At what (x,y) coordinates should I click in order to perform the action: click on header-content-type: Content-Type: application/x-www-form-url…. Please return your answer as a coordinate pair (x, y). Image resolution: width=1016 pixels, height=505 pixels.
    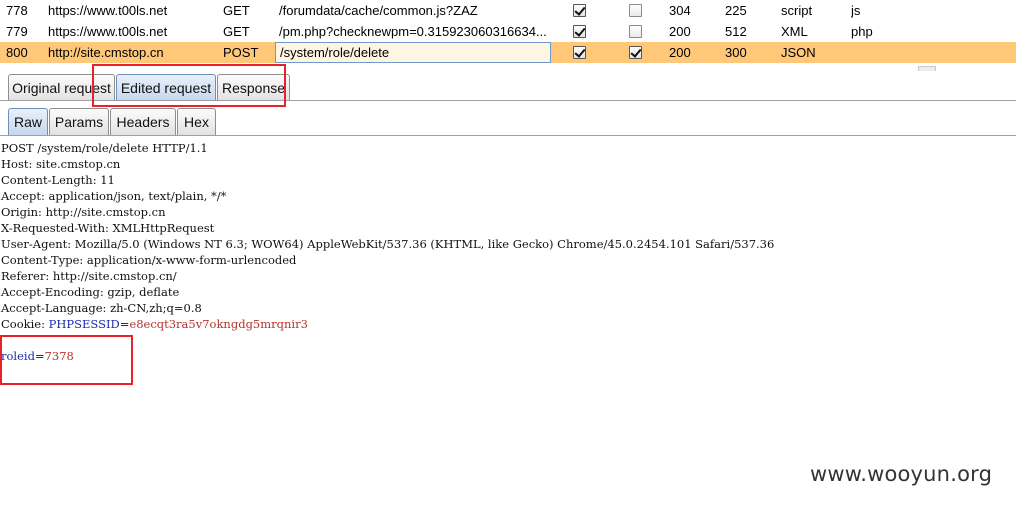
    Looking at the image, I should click on (149, 260).